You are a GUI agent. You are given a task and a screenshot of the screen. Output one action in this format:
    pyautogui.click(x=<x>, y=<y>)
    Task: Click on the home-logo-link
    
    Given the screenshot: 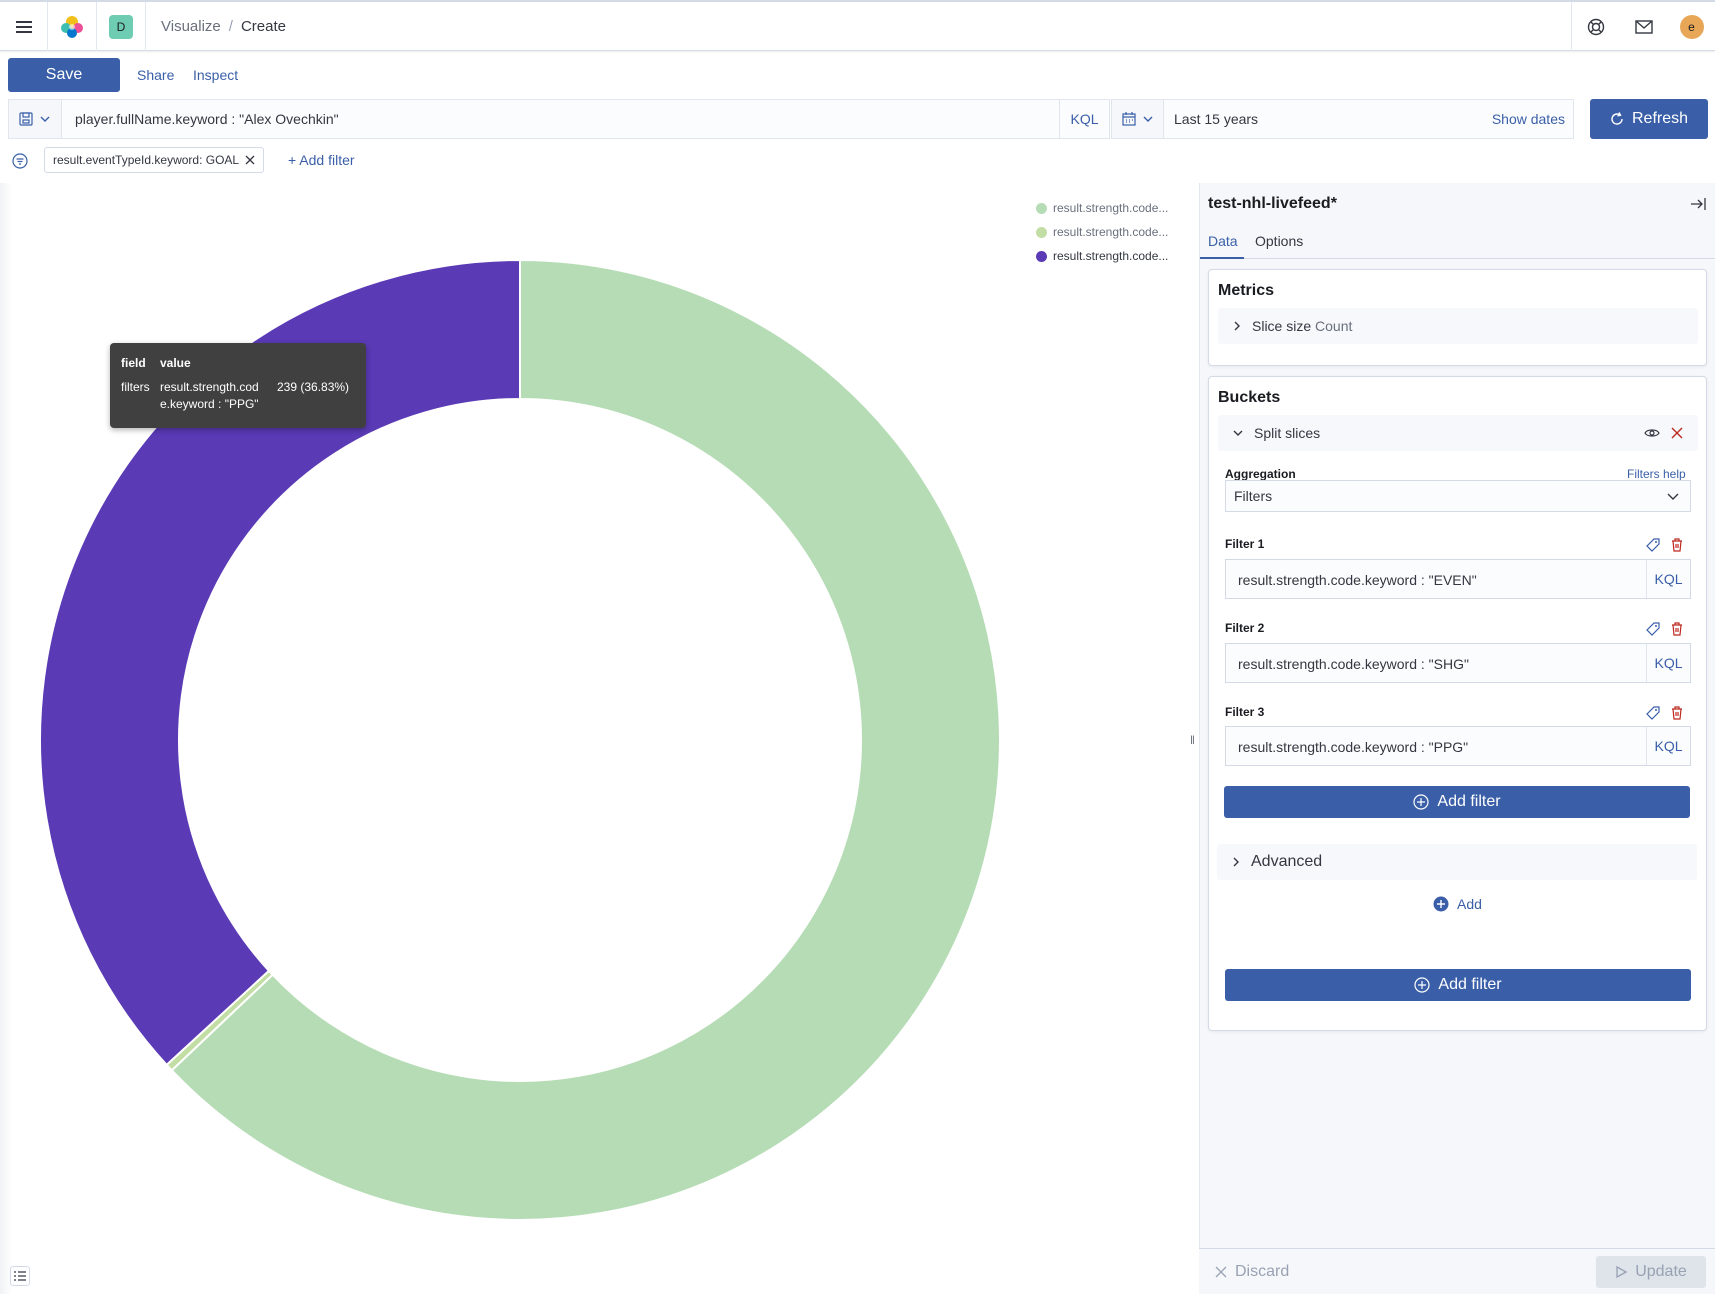 What is the action you would take?
    pyautogui.click(x=72, y=26)
    